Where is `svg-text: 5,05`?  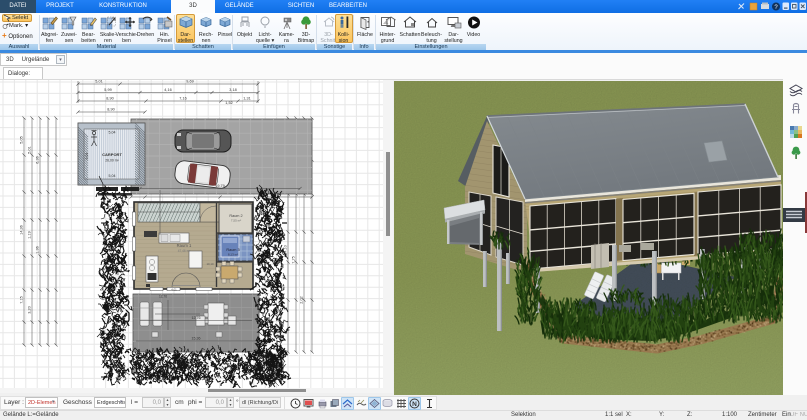
svg-text: 5,05 is located at coordinates (22, 139).